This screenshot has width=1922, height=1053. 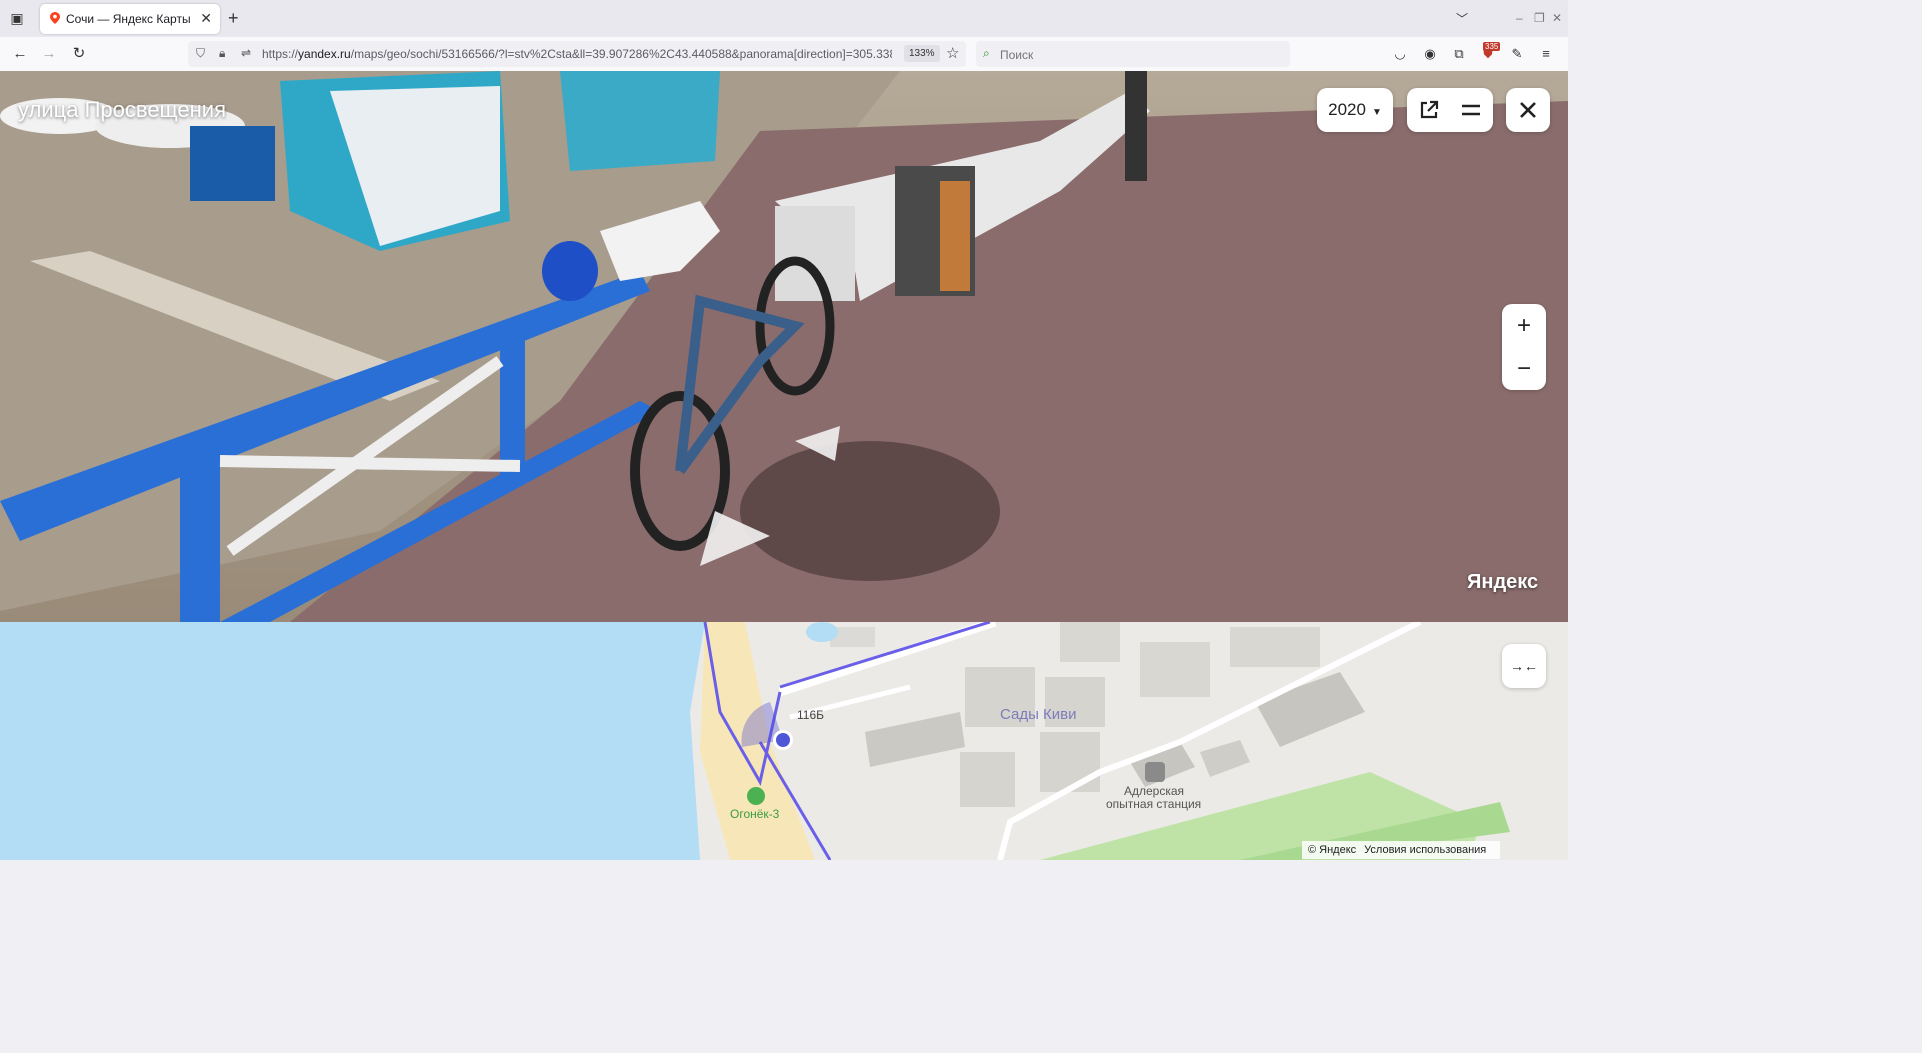 I want to click on zoom-control: + −, so click(x=1524, y=347).